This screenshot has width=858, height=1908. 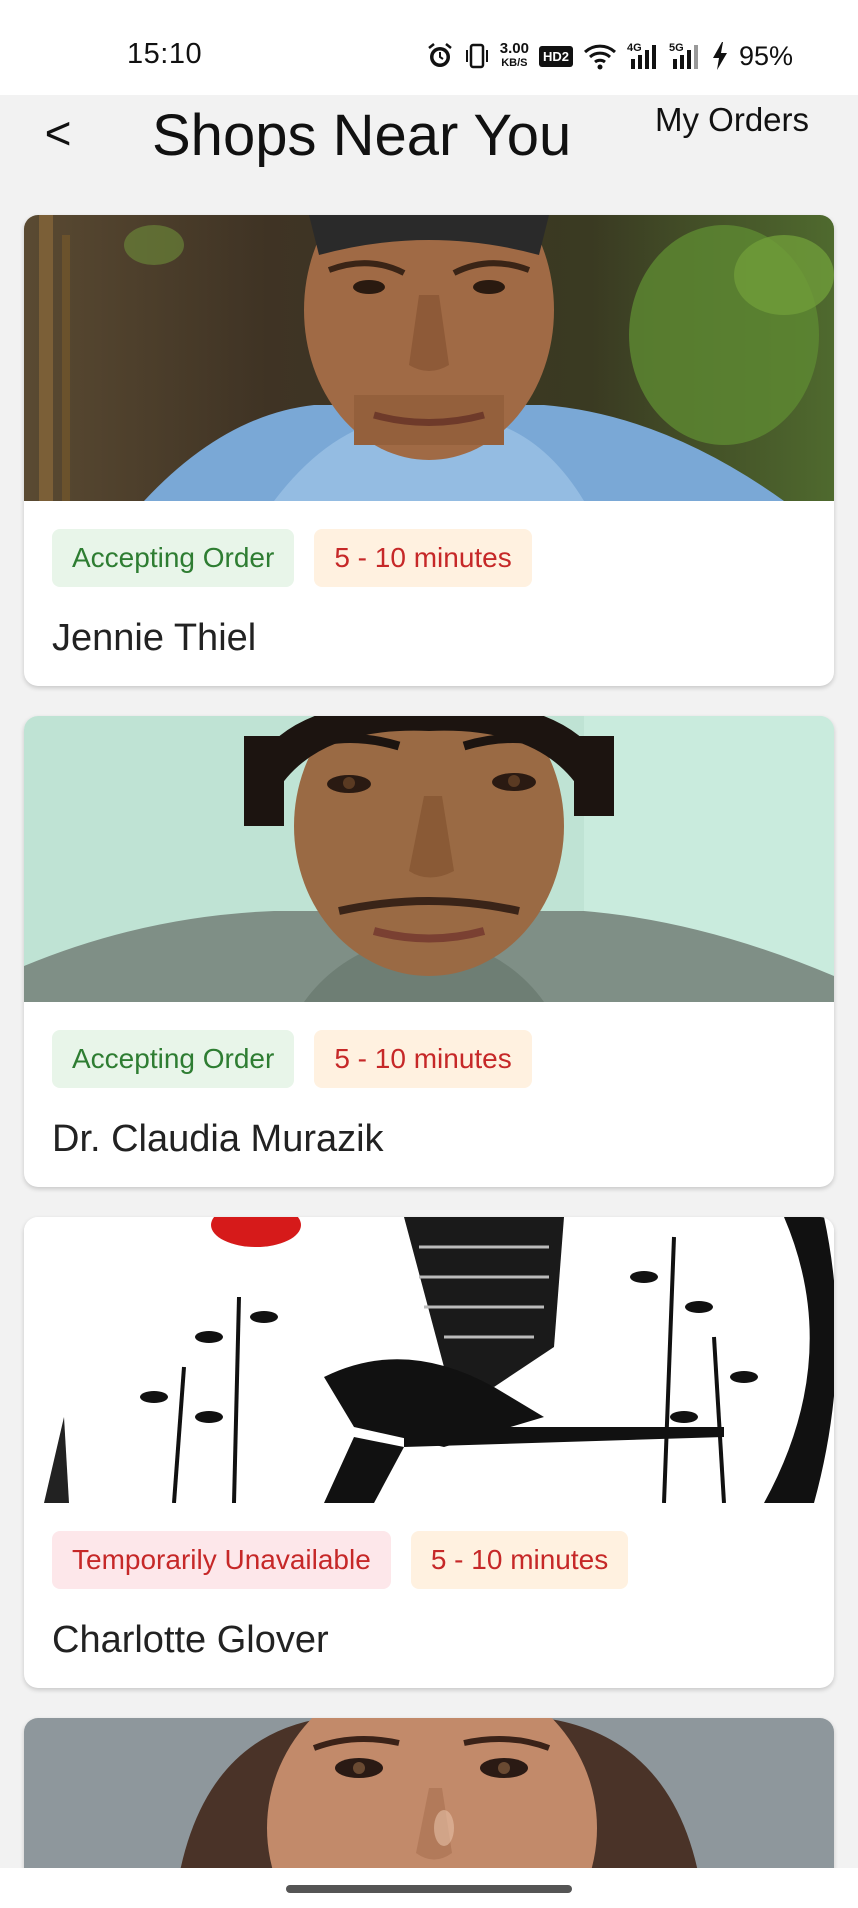 What do you see at coordinates (555, 56) in the screenshot?
I see `hd-badge: HD2` at bounding box center [555, 56].